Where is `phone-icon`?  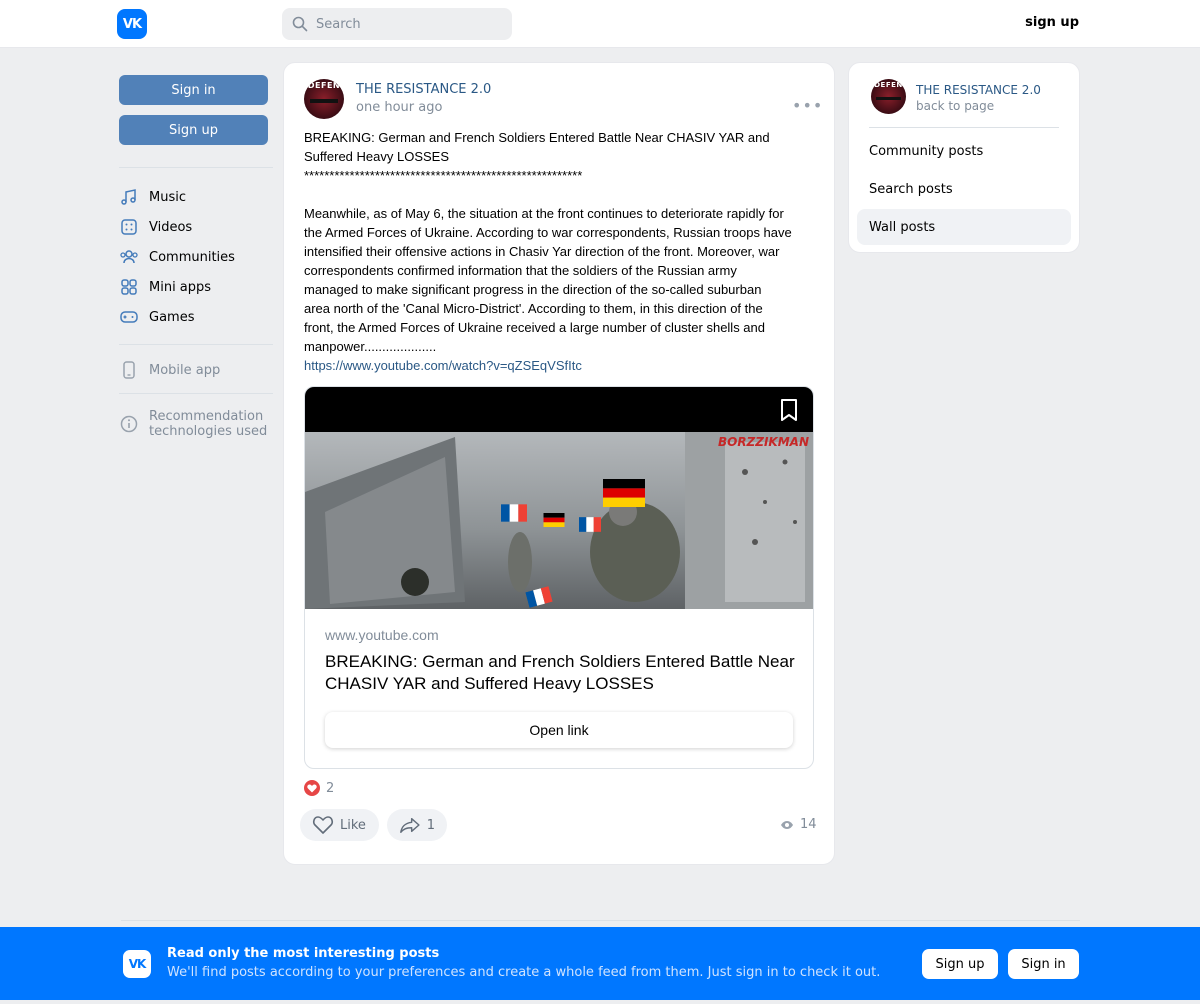
phone-icon is located at coordinates (129, 370).